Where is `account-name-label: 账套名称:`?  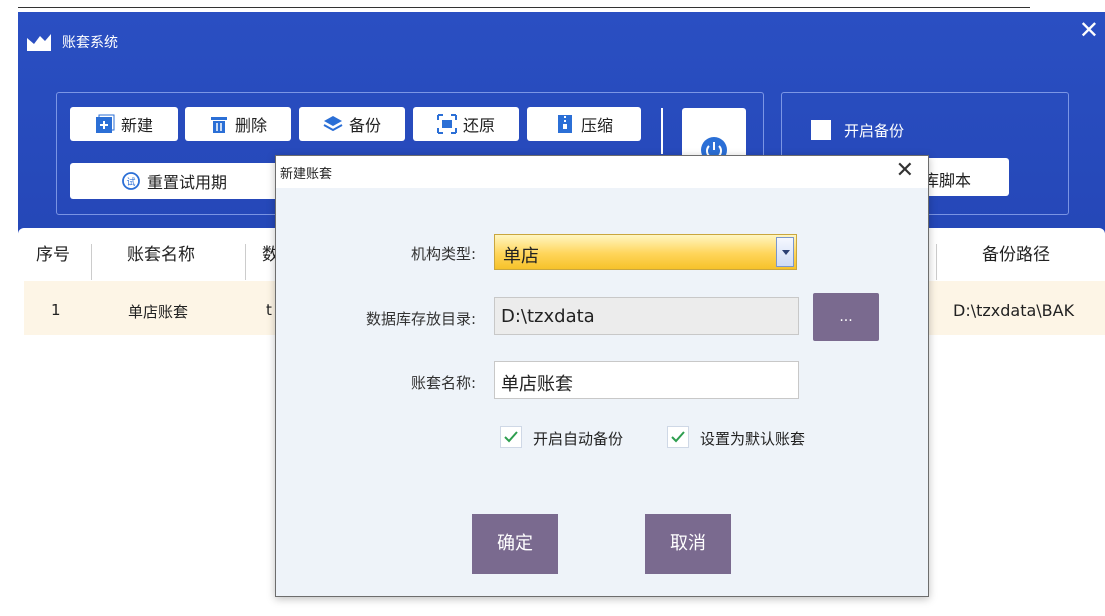 account-name-label: 账套名称: is located at coordinates (443, 383).